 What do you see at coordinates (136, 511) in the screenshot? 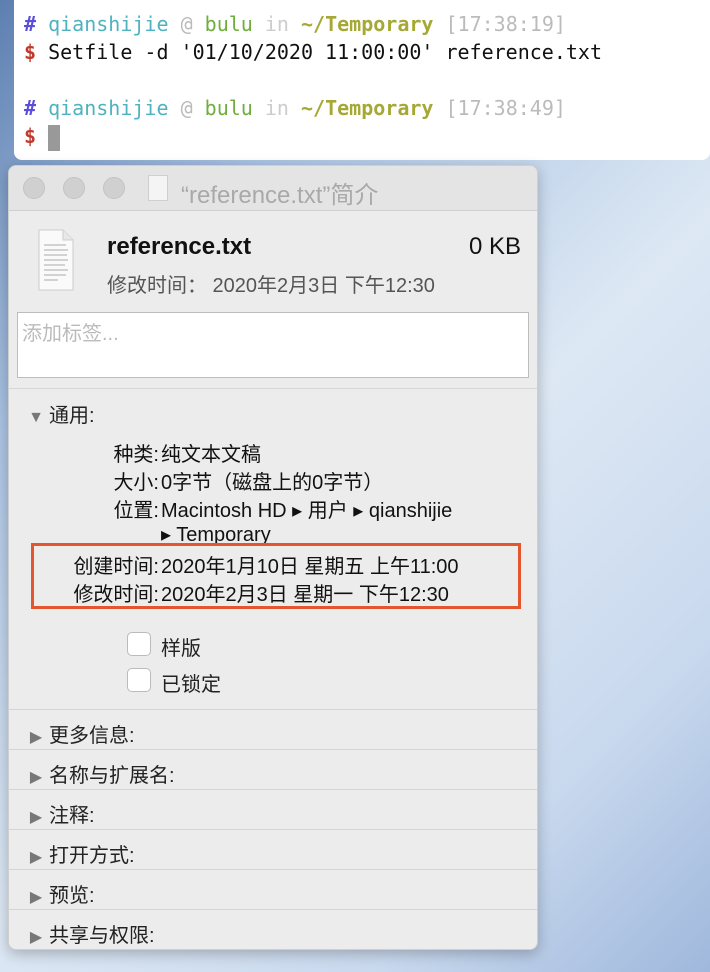
I see `where-label: 位置:` at bounding box center [136, 511].